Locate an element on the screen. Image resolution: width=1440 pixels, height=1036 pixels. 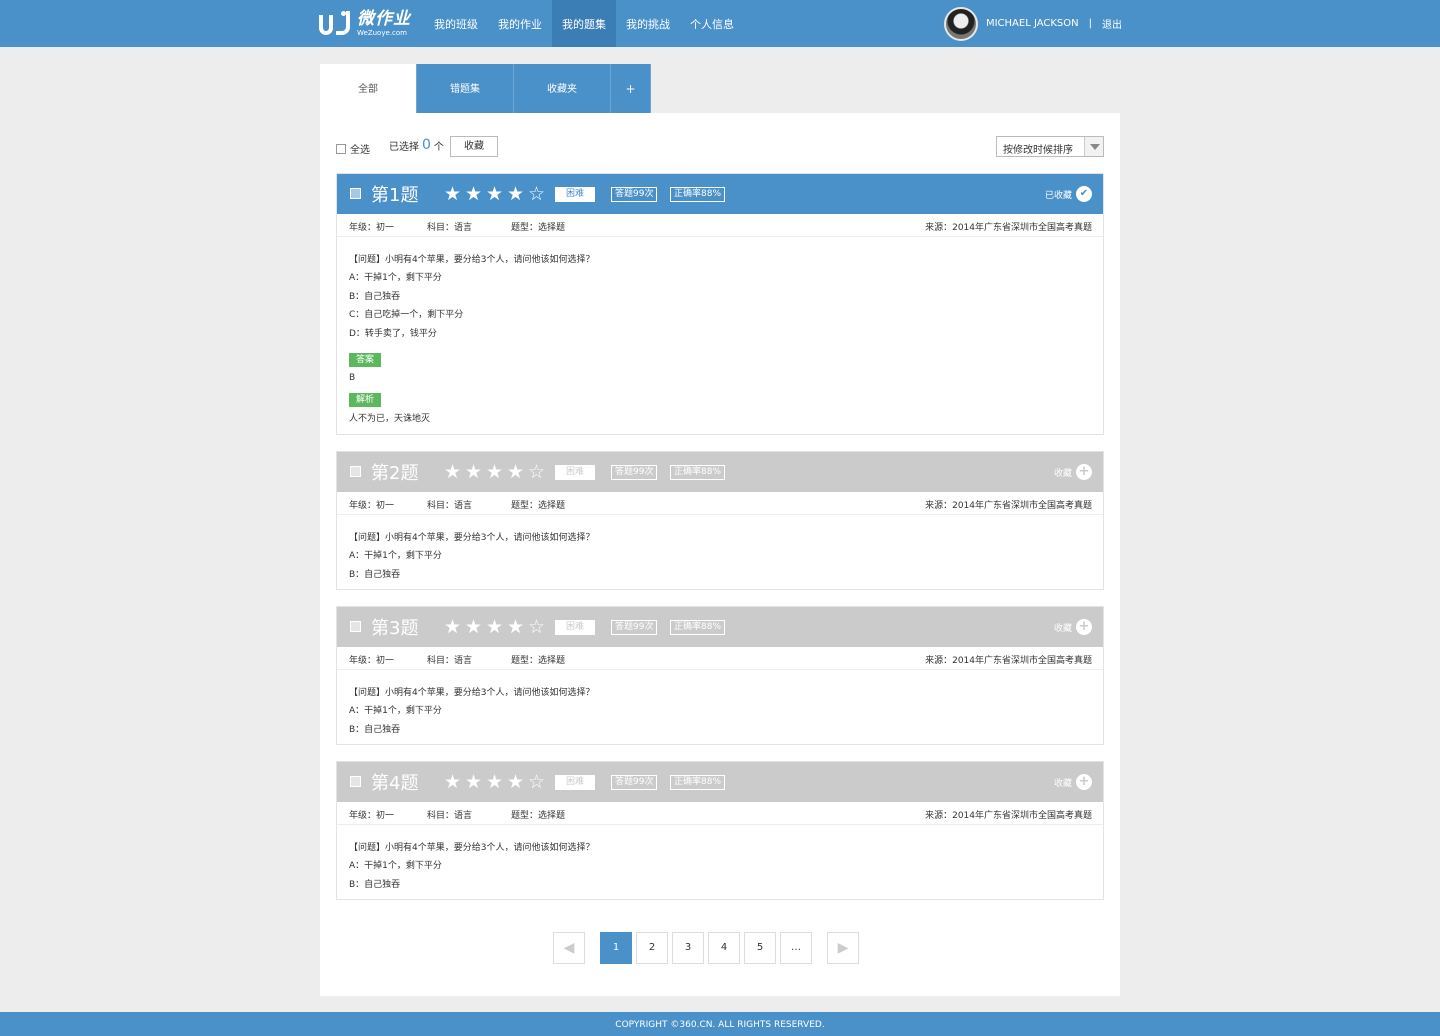
tab-mistakes: 错题集 is located at coordinates (465, 88).